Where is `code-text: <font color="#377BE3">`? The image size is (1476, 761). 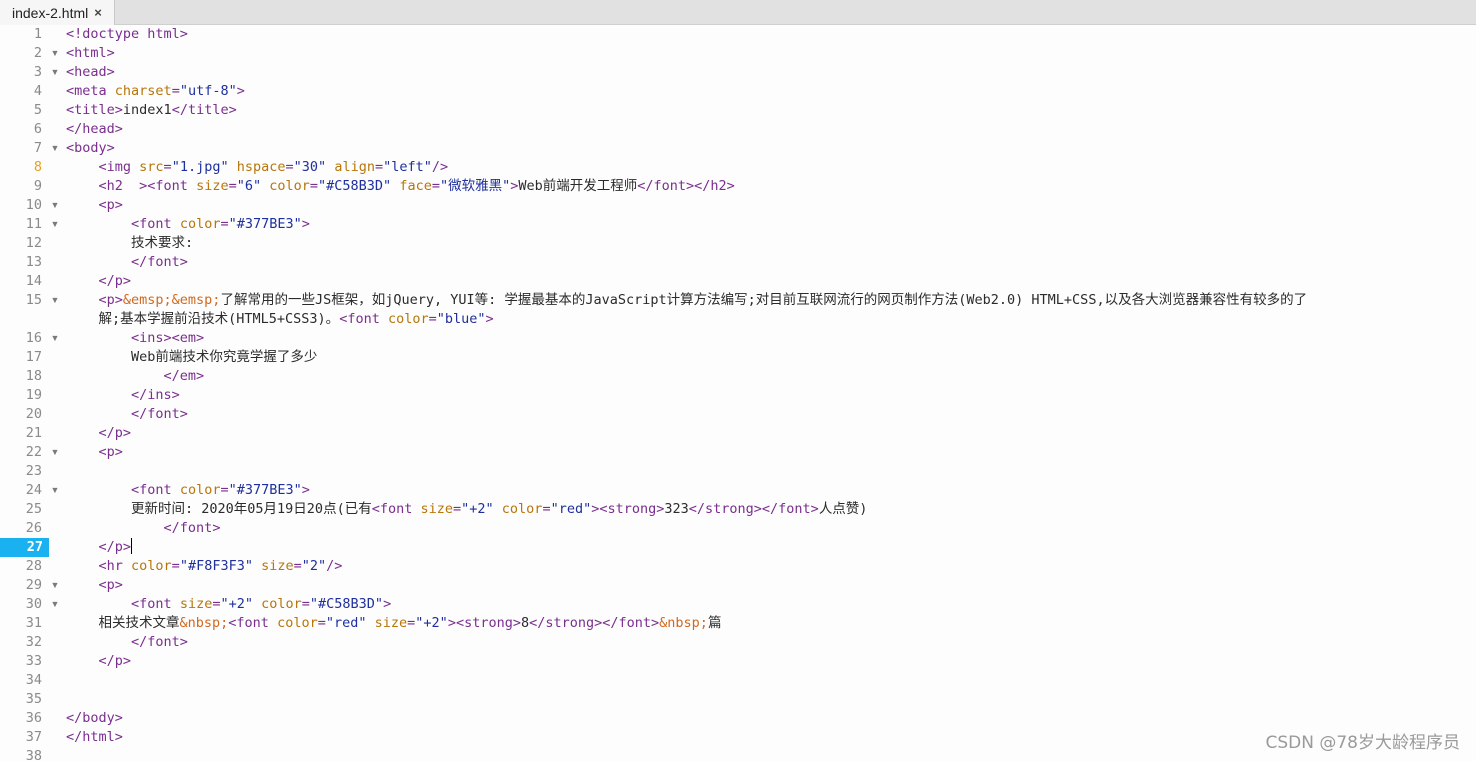 code-text: <font color="#377BE3"> is located at coordinates (188, 224).